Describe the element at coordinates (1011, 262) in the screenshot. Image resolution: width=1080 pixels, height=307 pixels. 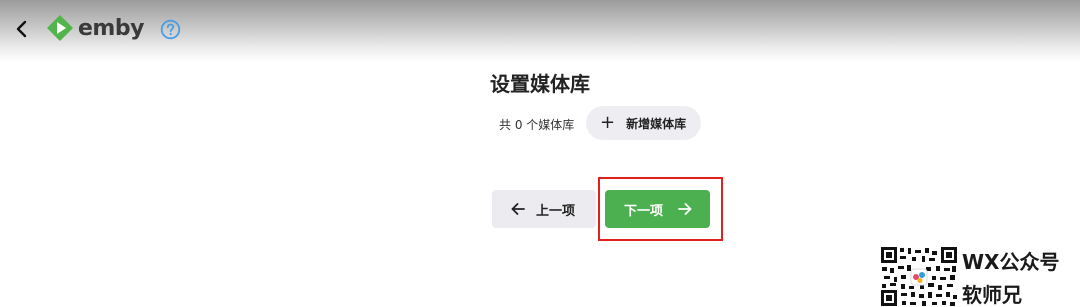
I see `watermark-line1: WX公众号` at that location.